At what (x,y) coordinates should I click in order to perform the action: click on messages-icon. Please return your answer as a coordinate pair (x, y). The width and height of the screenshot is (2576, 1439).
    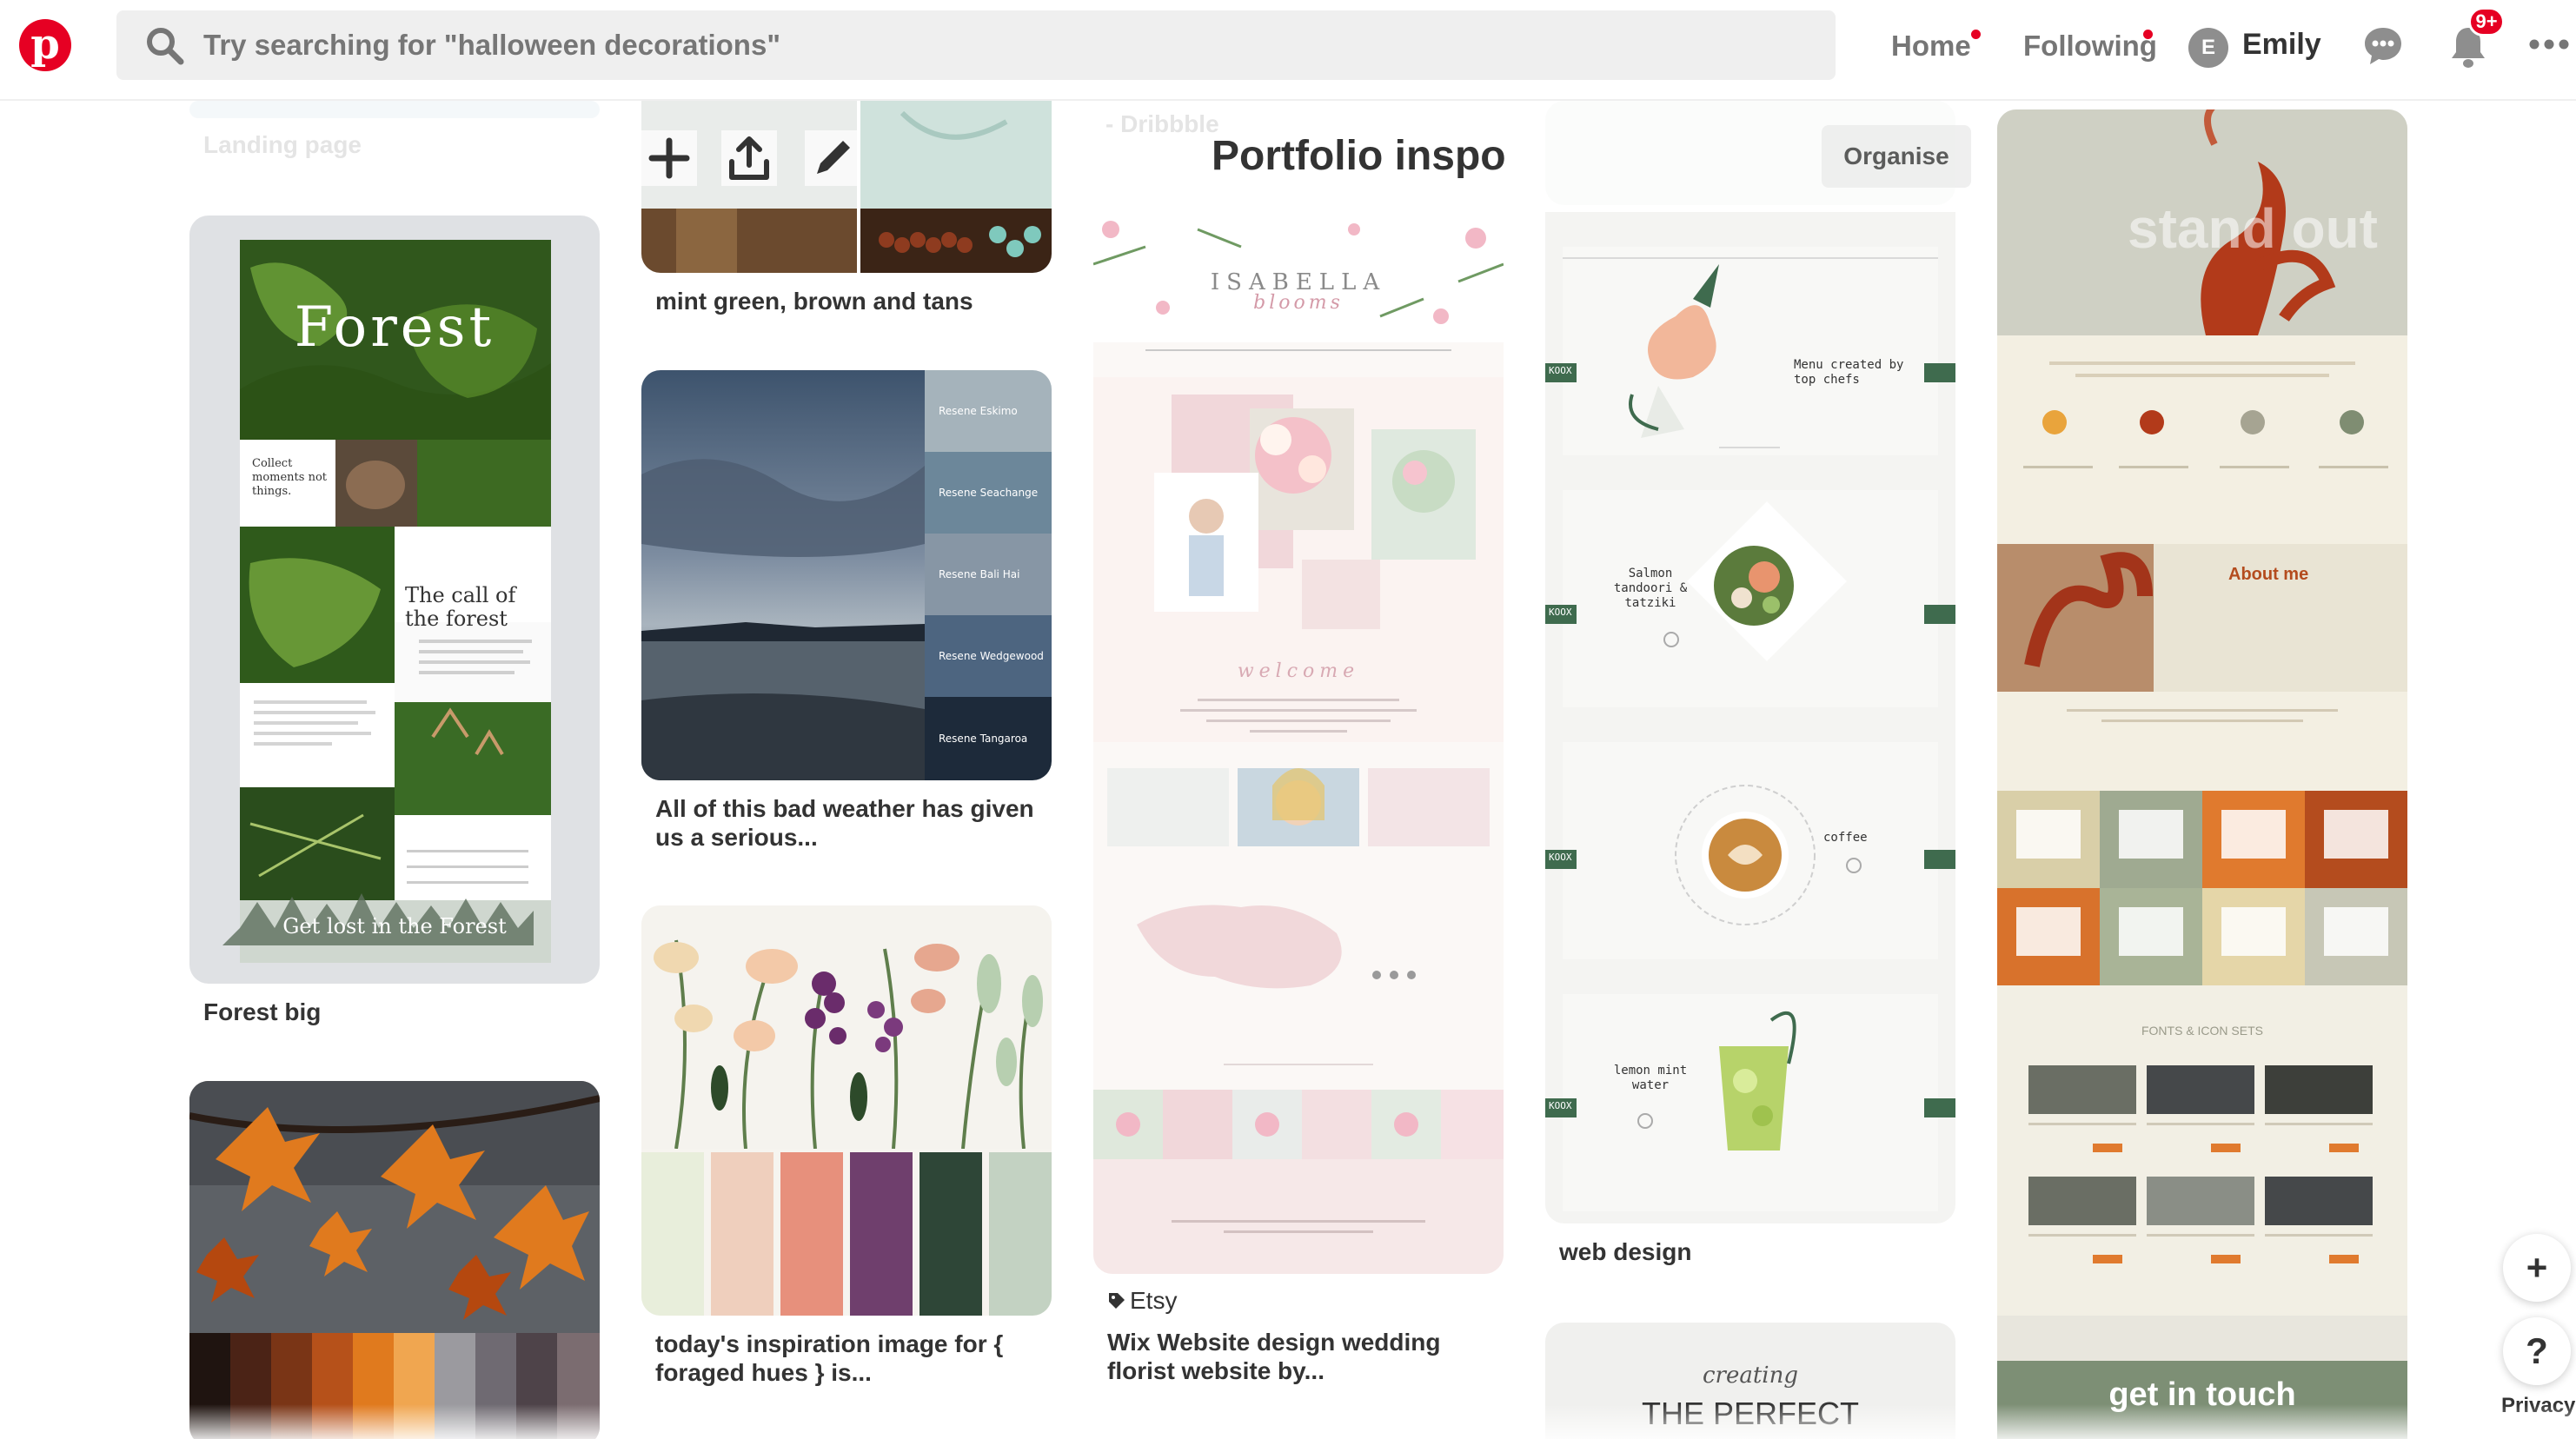
    Looking at the image, I should click on (2383, 46).